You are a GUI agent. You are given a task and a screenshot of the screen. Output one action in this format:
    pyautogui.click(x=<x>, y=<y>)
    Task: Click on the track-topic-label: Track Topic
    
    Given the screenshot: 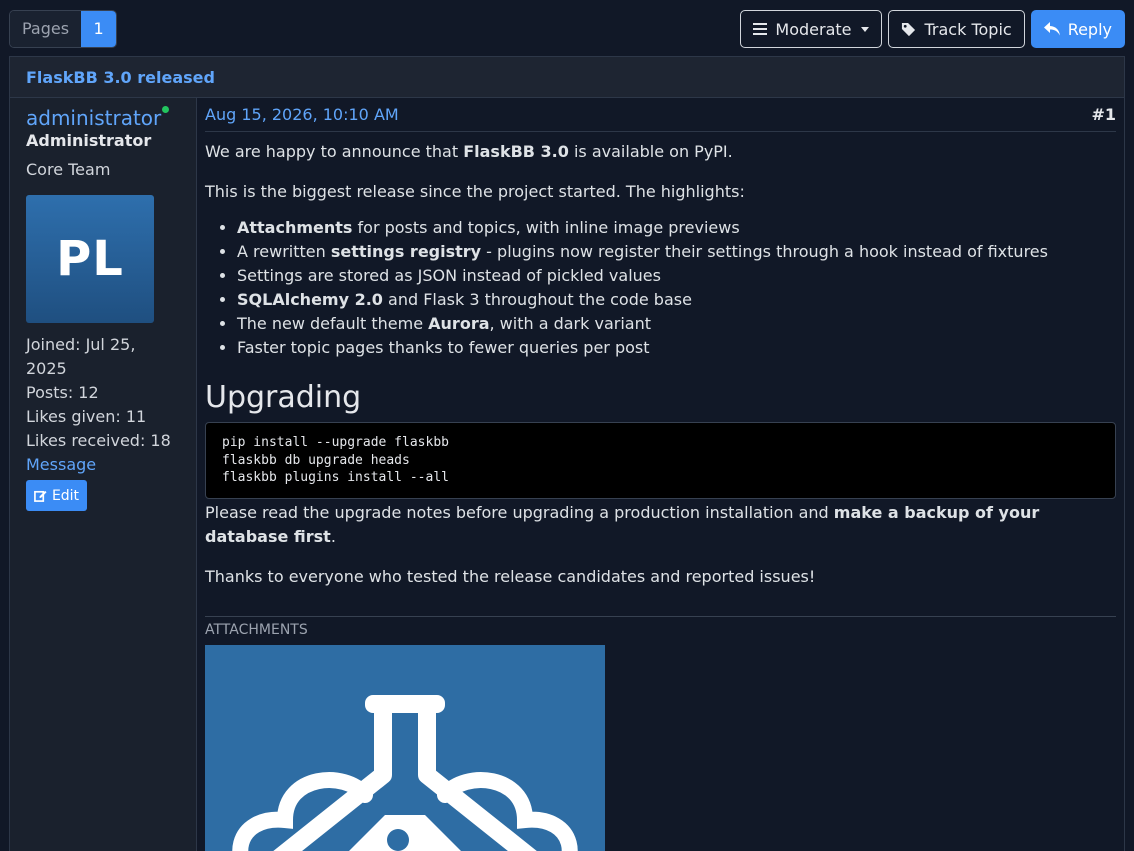 What is the action you would take?
    pyautogui.click(x=968, y=29)
    